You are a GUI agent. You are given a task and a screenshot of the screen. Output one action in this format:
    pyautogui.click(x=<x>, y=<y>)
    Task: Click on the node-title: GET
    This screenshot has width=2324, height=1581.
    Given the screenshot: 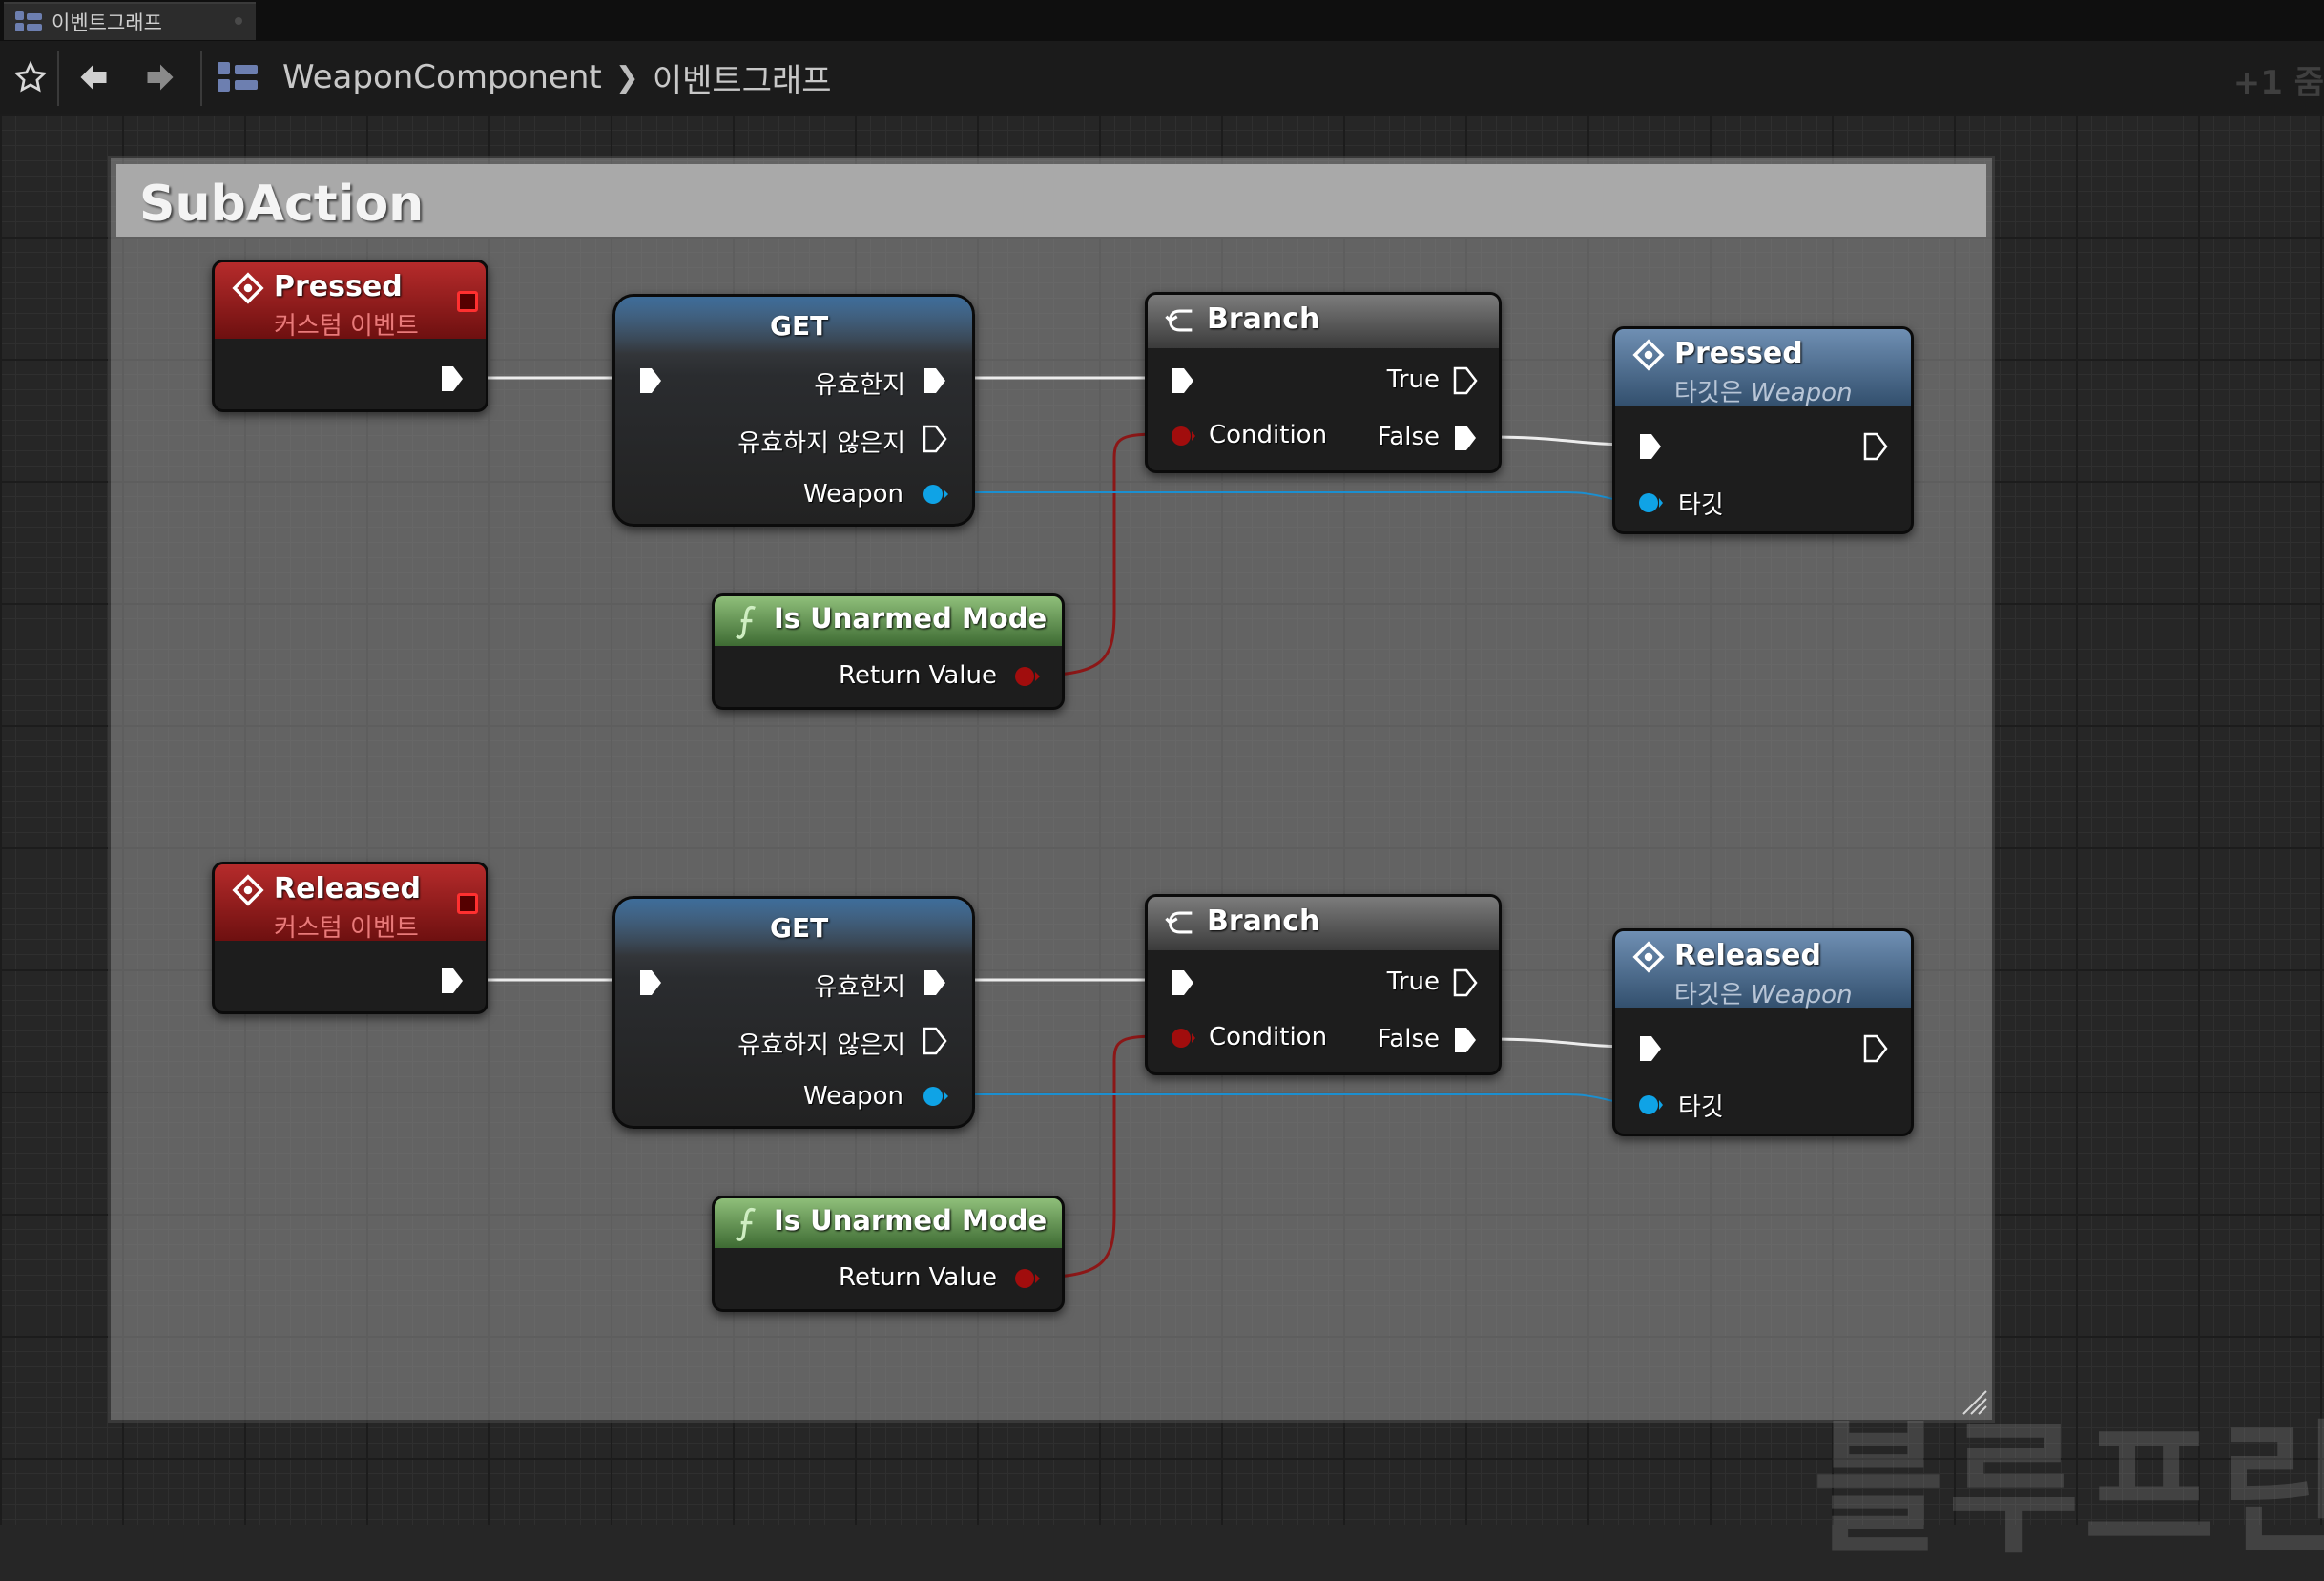 What is the action you would take?
    pyautogui.click(x=799, y=928)
    